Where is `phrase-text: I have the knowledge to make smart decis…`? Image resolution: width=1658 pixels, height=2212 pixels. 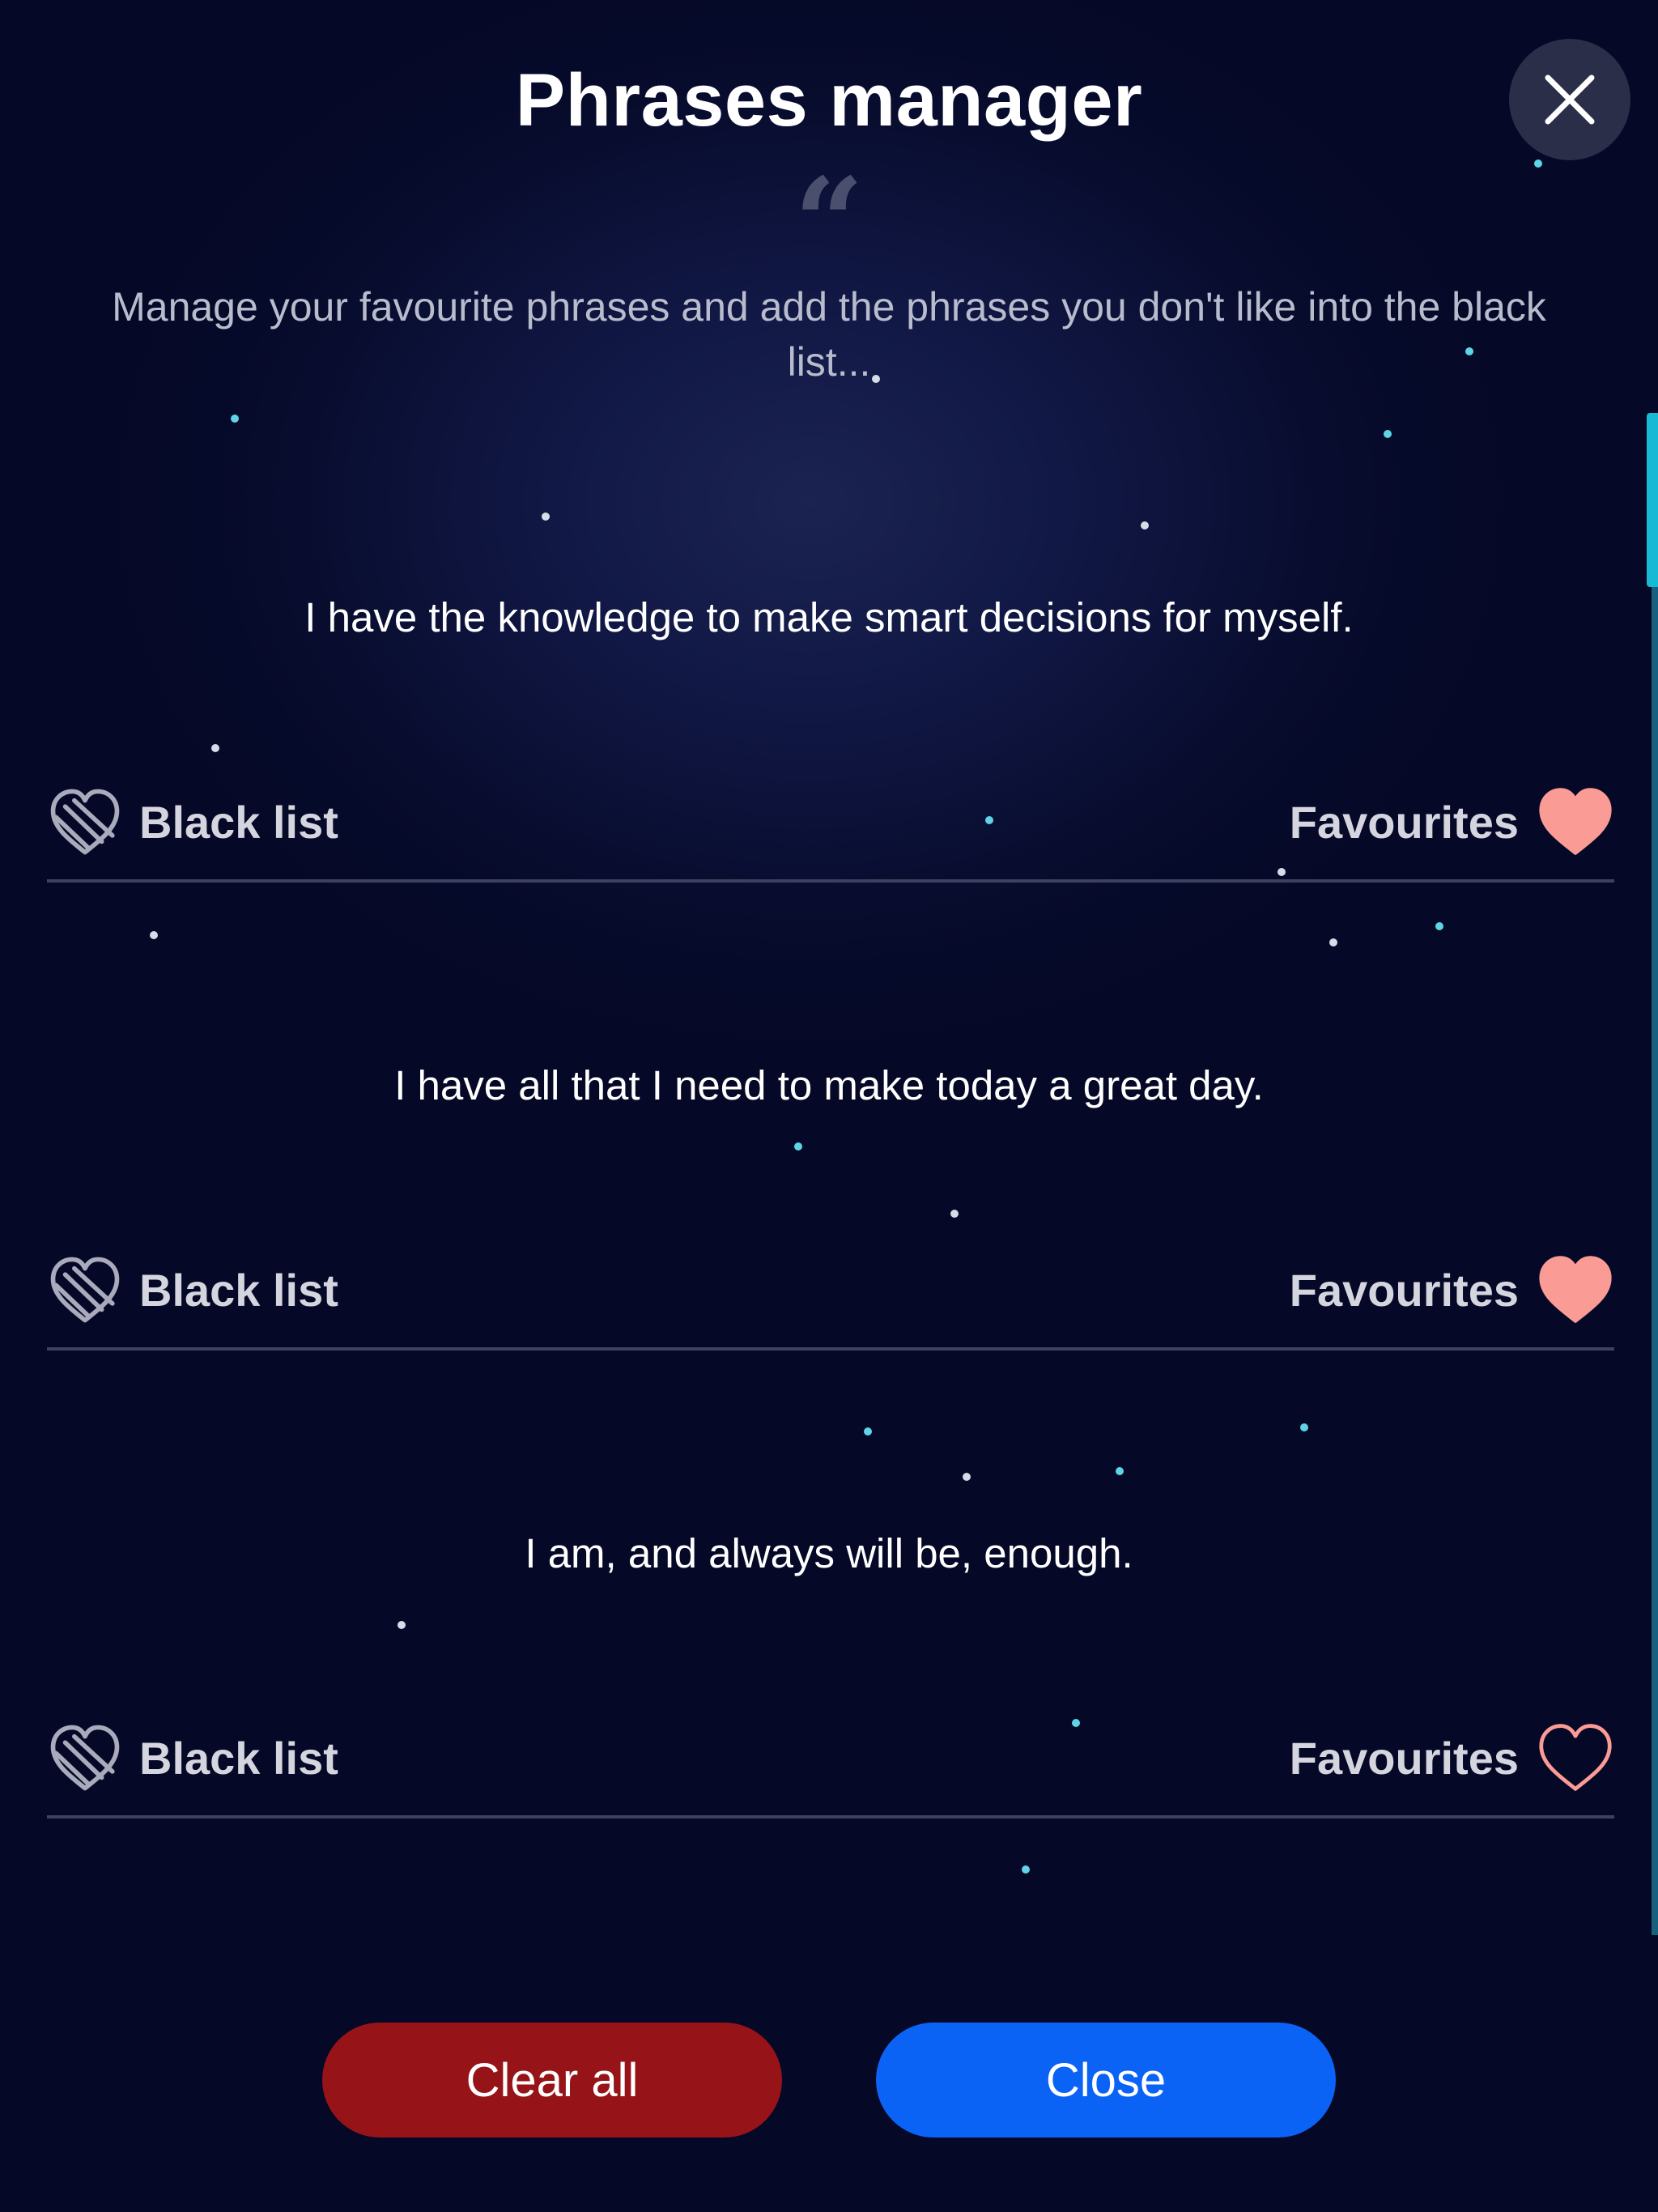
phrase-text: I have the knowledge to make smart decis… is located at coordinates (829, 617).